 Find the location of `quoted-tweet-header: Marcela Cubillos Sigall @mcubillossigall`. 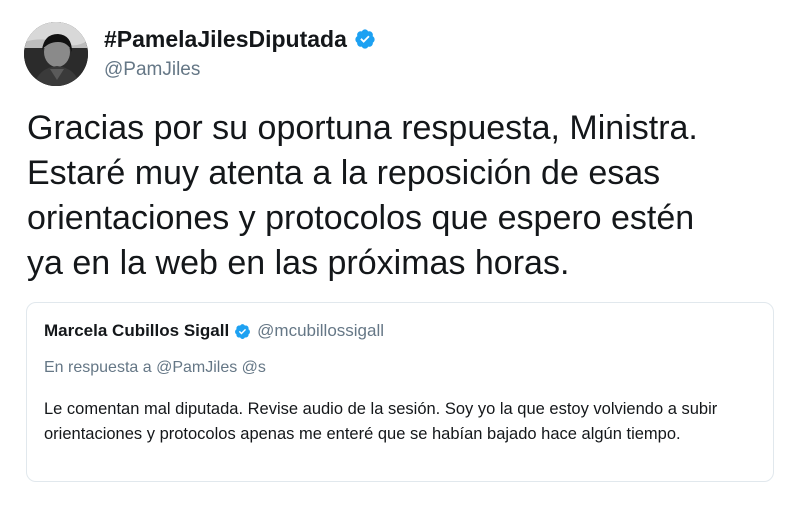

quoted-tweet-header: Marcela Cubillos Sigall @mcubillossigall is located at coordinates (214, 331).